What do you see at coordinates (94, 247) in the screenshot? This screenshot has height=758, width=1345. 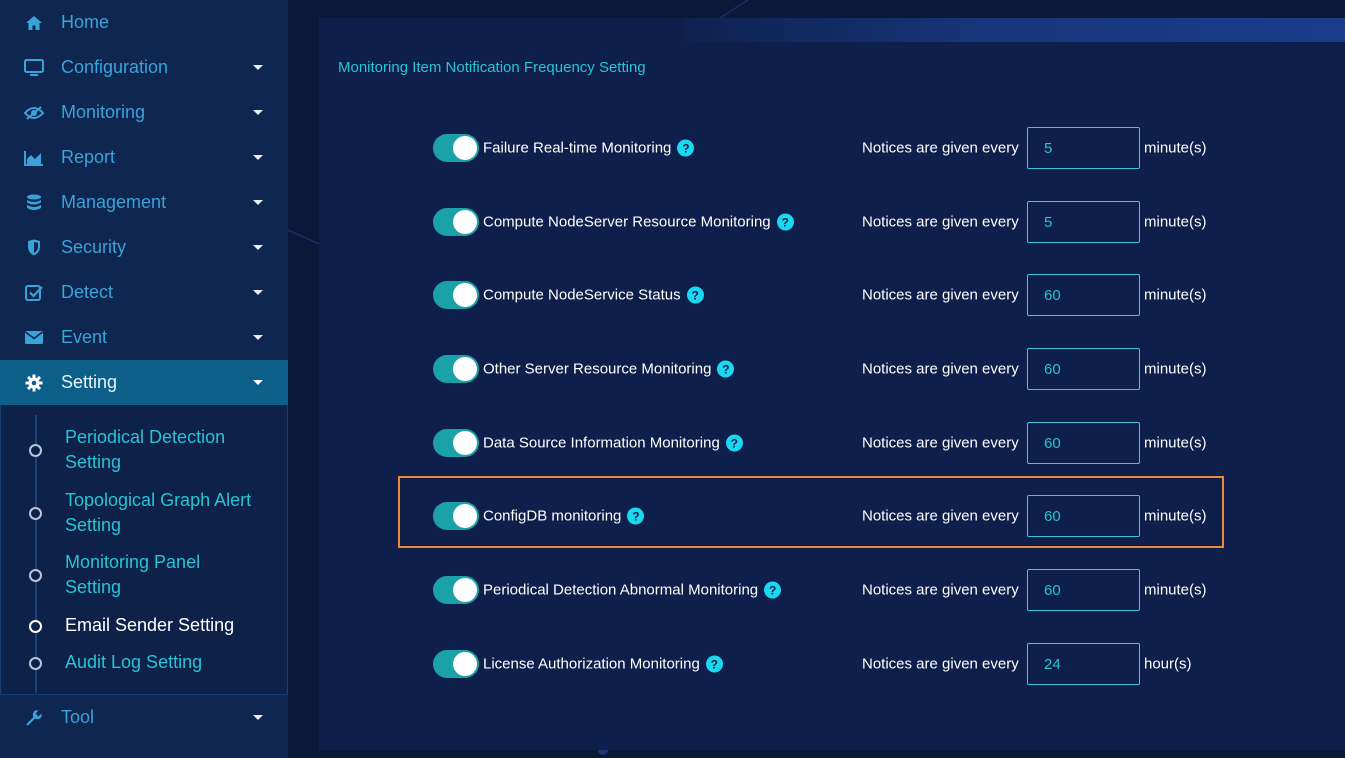 I see `nav-security-label: Security` at bounding box center [94, 247].